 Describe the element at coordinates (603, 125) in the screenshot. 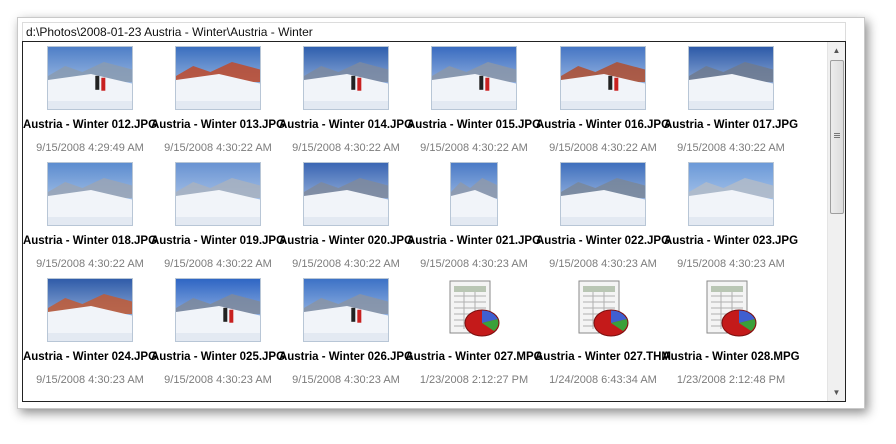

I see `file-name-label: Austria - Winter 016.JPG` at that location.